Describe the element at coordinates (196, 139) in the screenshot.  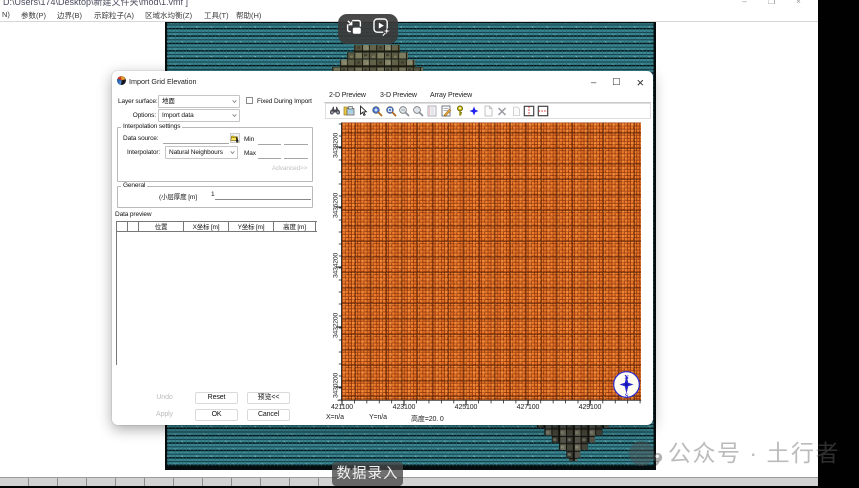
I see `data-source-field` at that location.